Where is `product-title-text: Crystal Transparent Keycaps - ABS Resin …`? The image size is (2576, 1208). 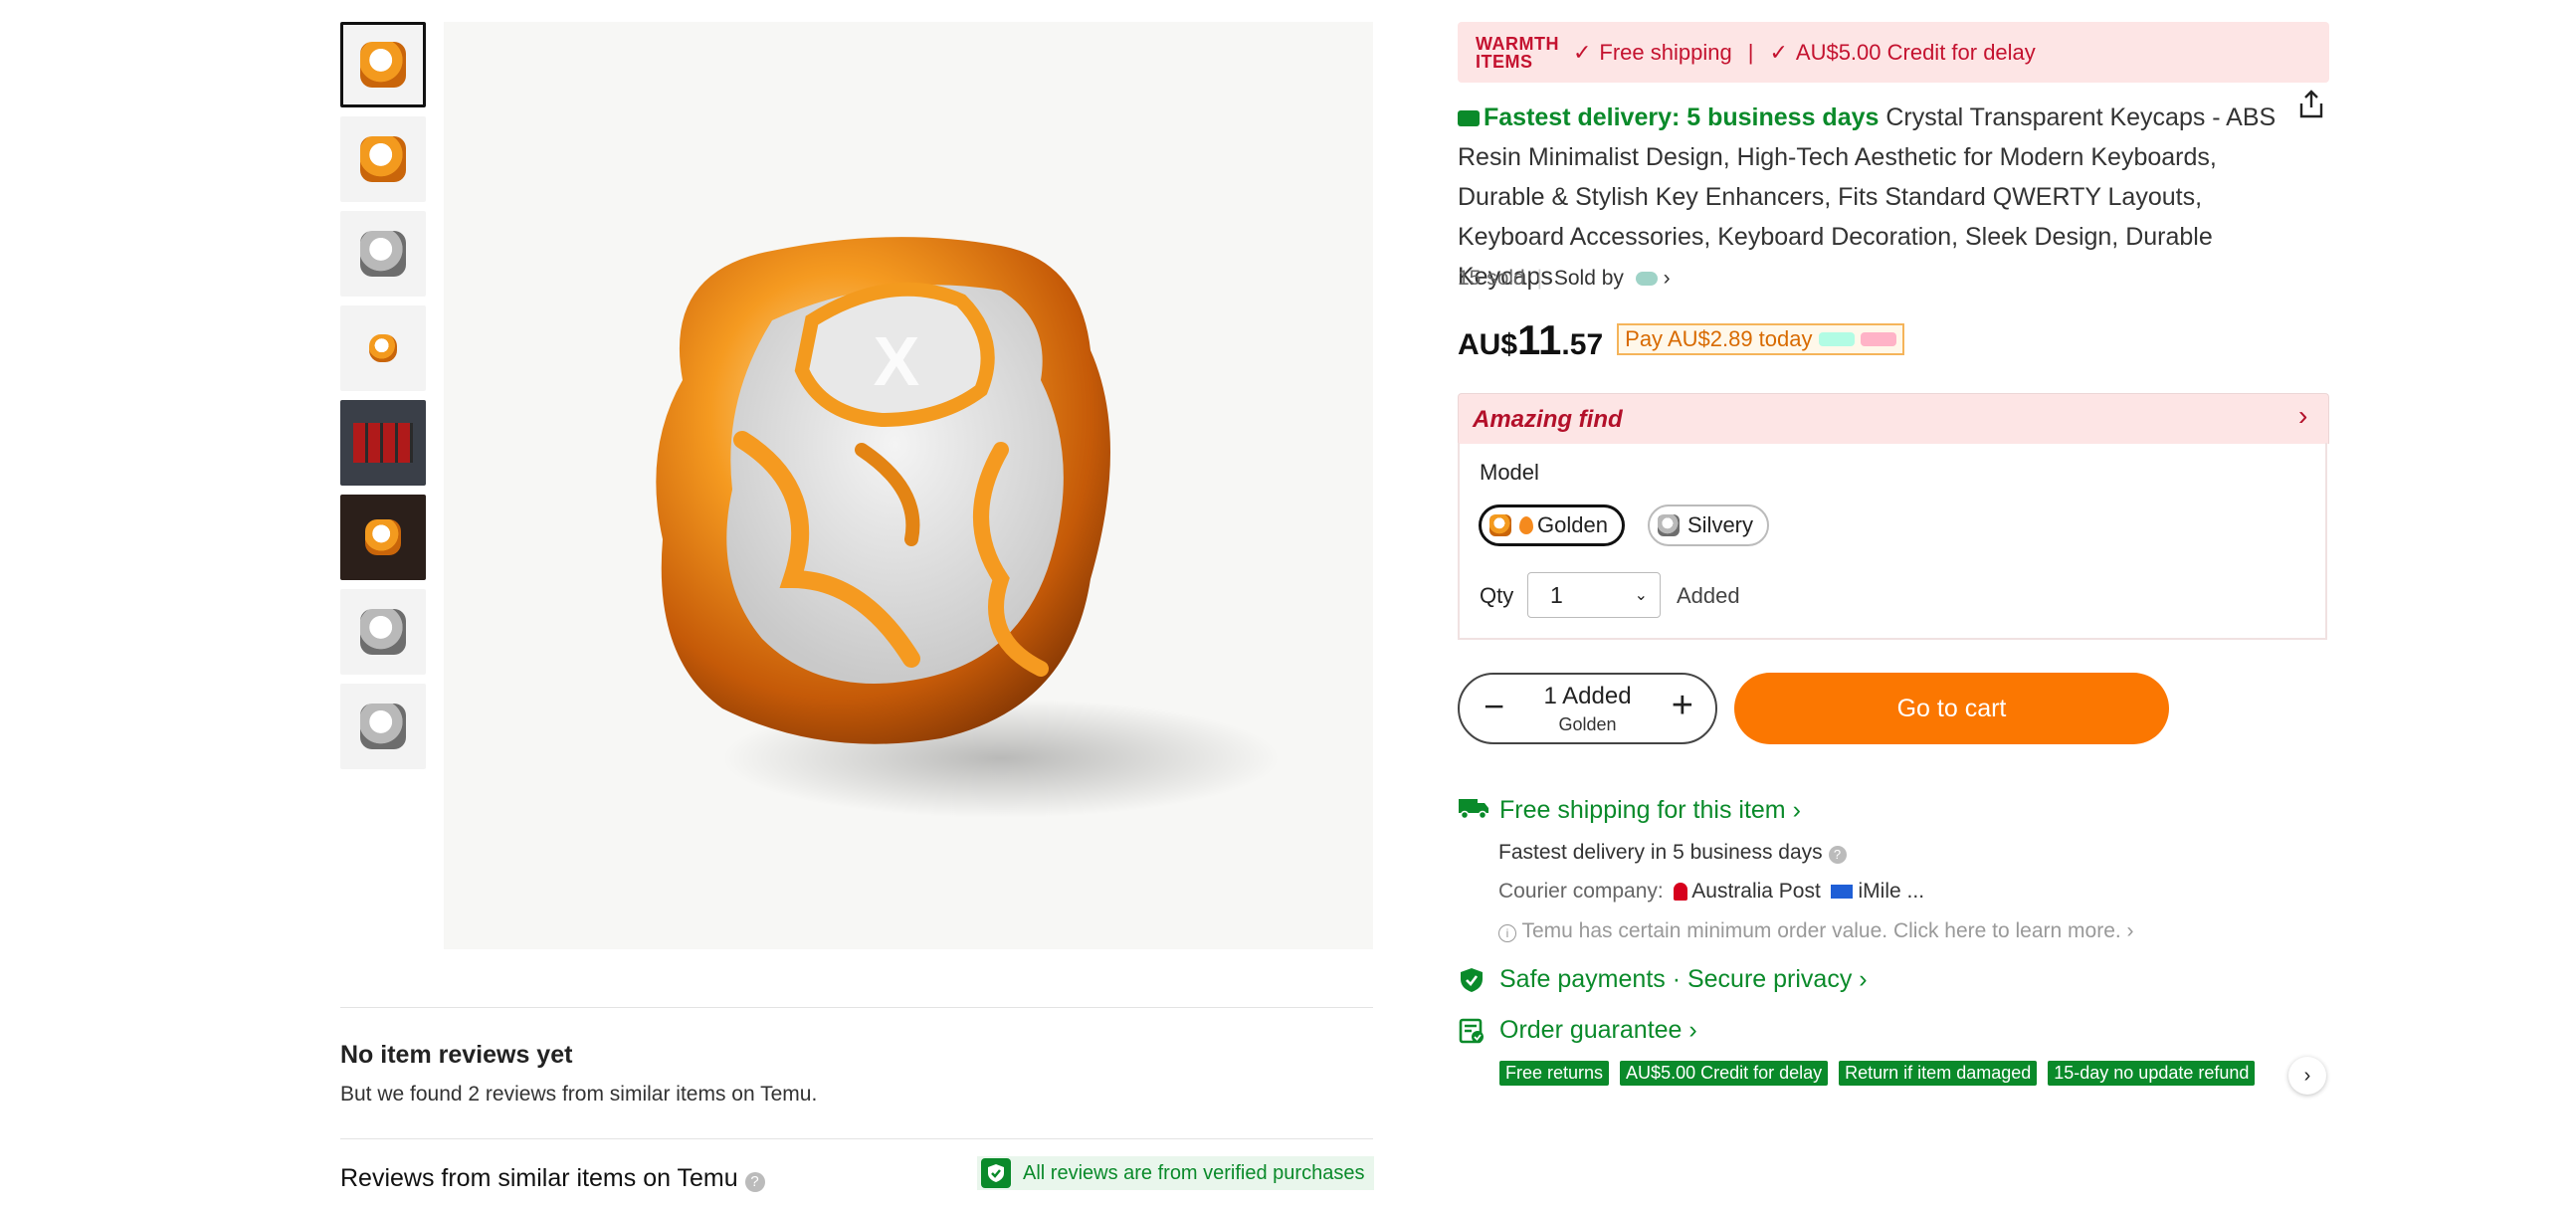
product-title-text: Crystal Transparent Keycaps - ABS Resin … is located at coordinates (1867, 197).